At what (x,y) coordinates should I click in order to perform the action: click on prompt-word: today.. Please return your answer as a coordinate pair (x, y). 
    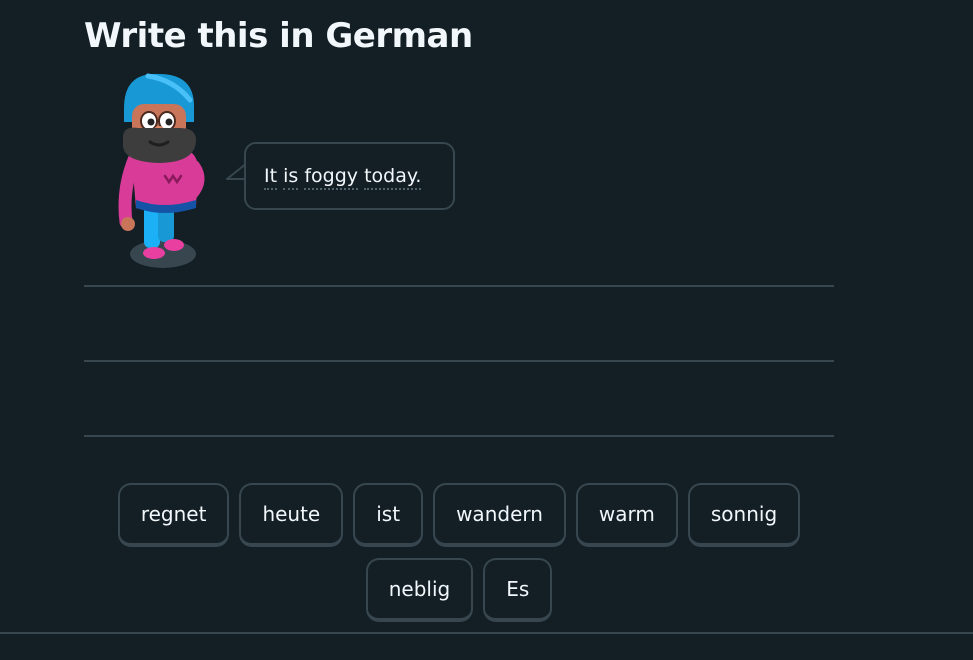
    Looking at the image, I should click on (393, 177).